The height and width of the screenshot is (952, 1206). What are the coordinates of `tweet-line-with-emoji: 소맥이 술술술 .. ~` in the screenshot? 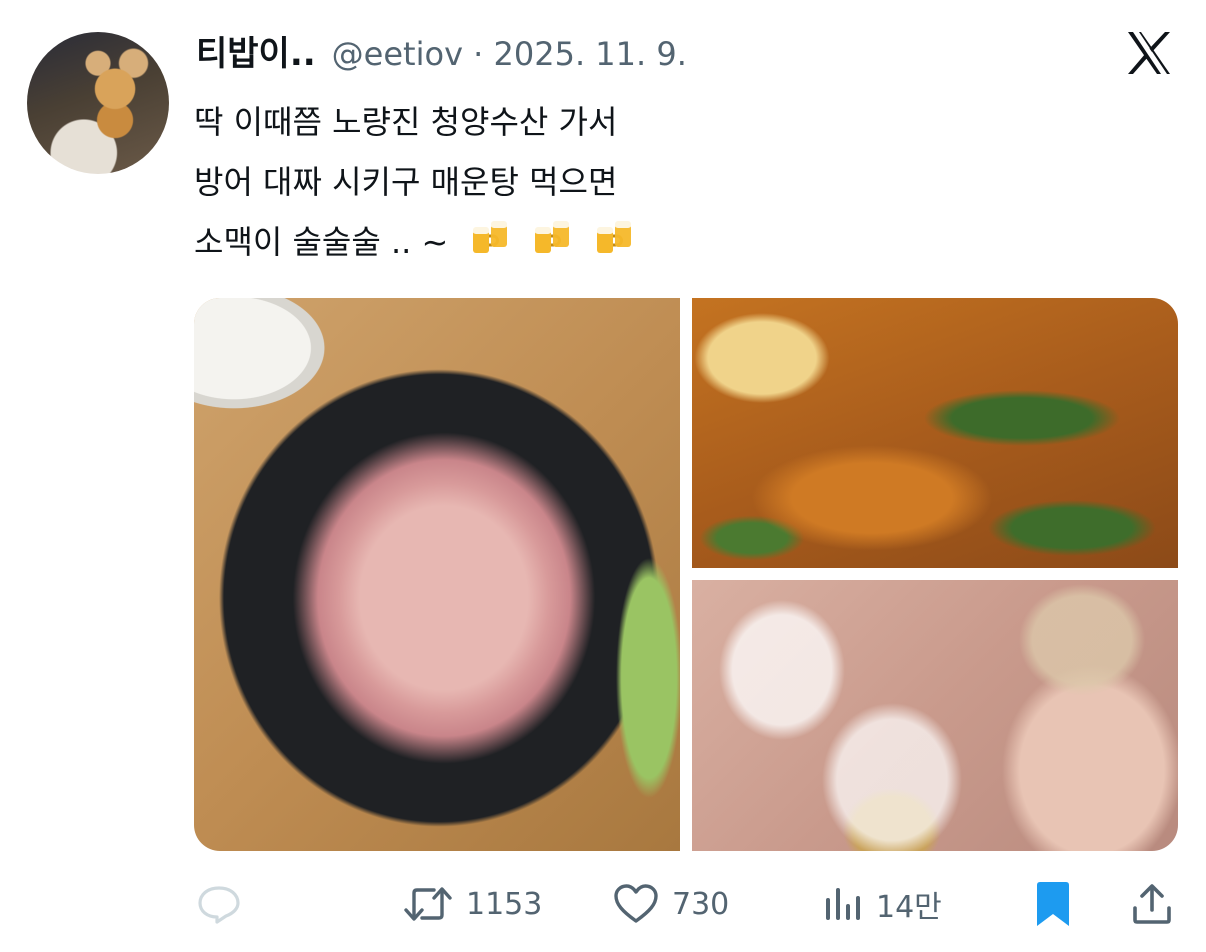 It's located at (544, 242).